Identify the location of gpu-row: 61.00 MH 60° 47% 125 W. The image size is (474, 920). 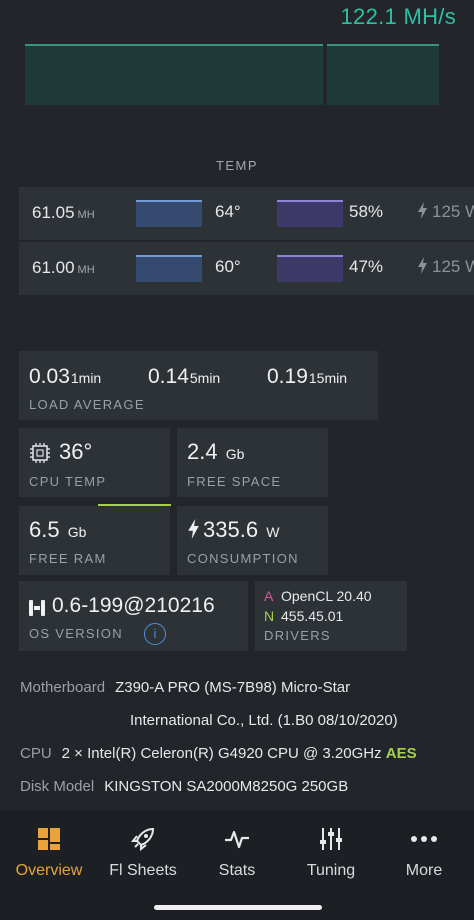
(246, 268).